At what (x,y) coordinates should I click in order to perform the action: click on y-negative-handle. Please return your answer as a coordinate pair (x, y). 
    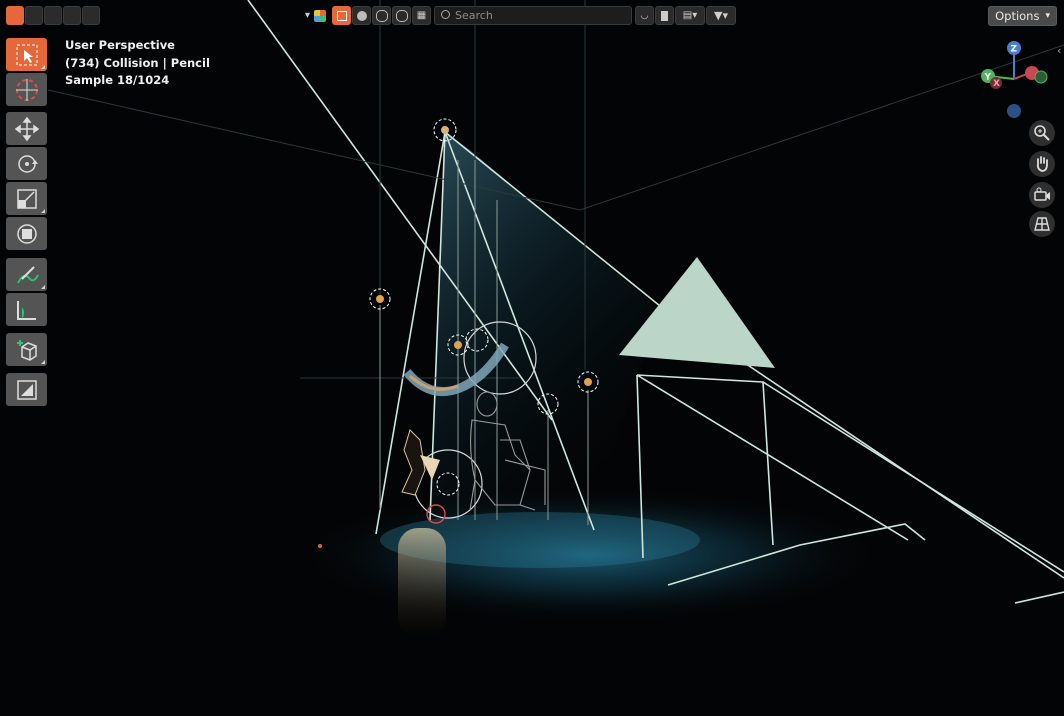
    Looking at the image, I should click on (1041, 77).